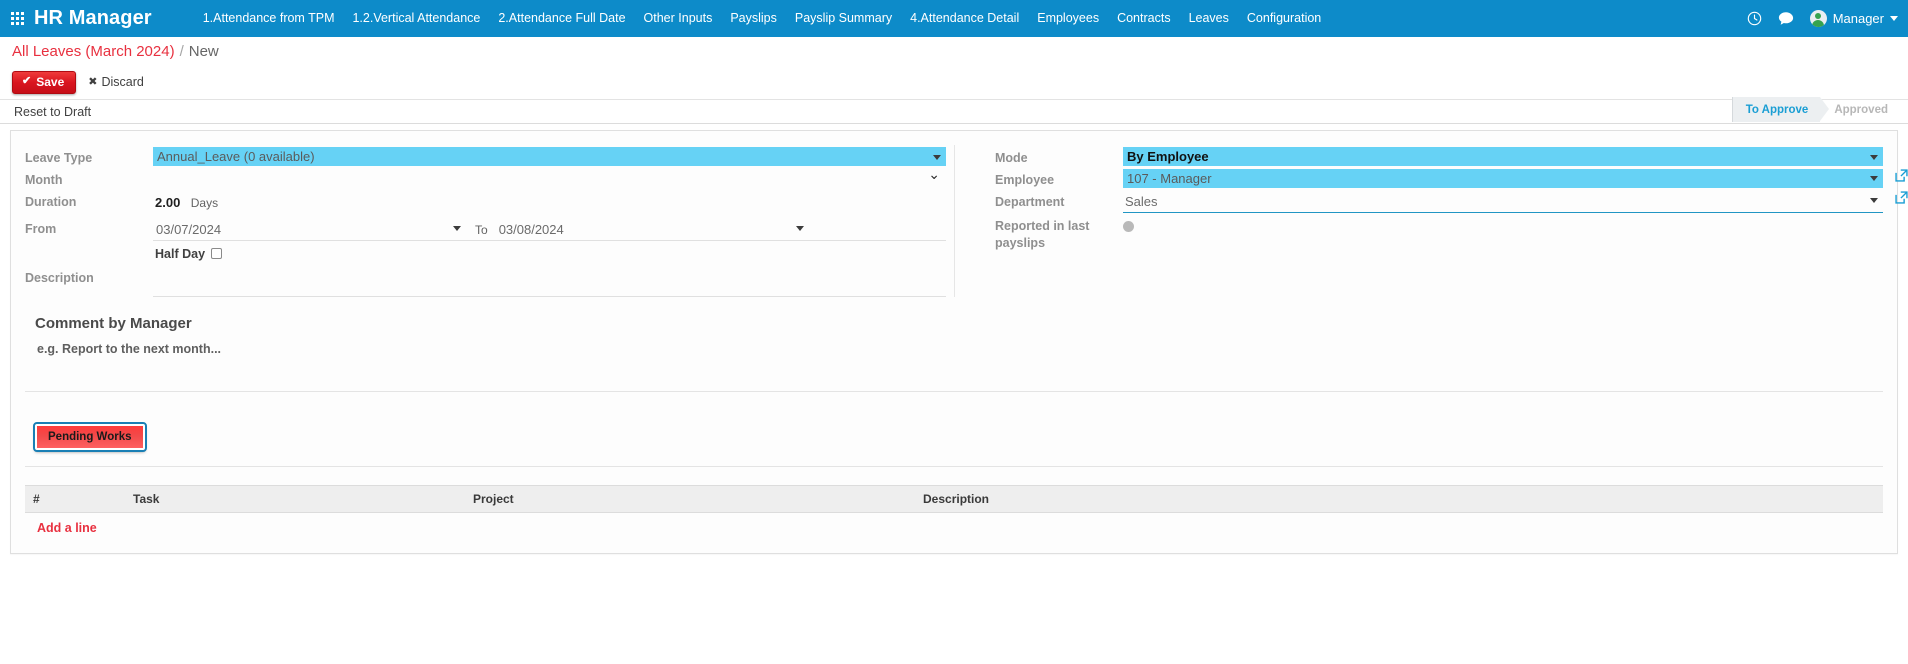  I want to click on nav-item-attendance-detail: 4.Attendance Detail, so click(964, 18).